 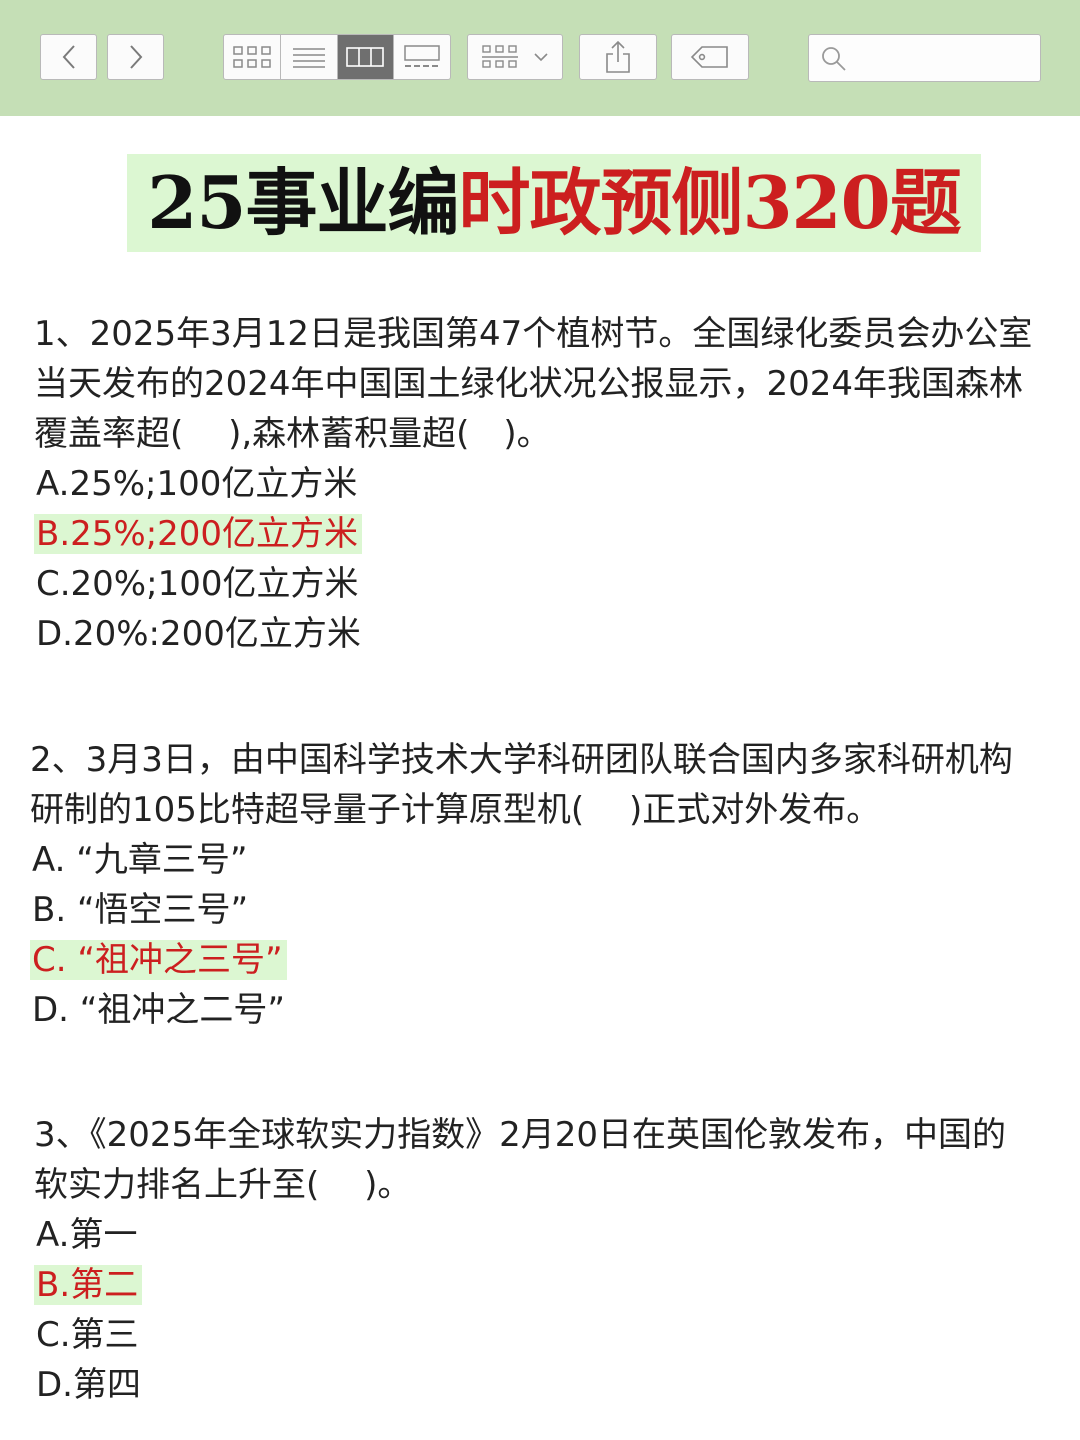 I want to click on share-icon, so click(x=618, y=56).